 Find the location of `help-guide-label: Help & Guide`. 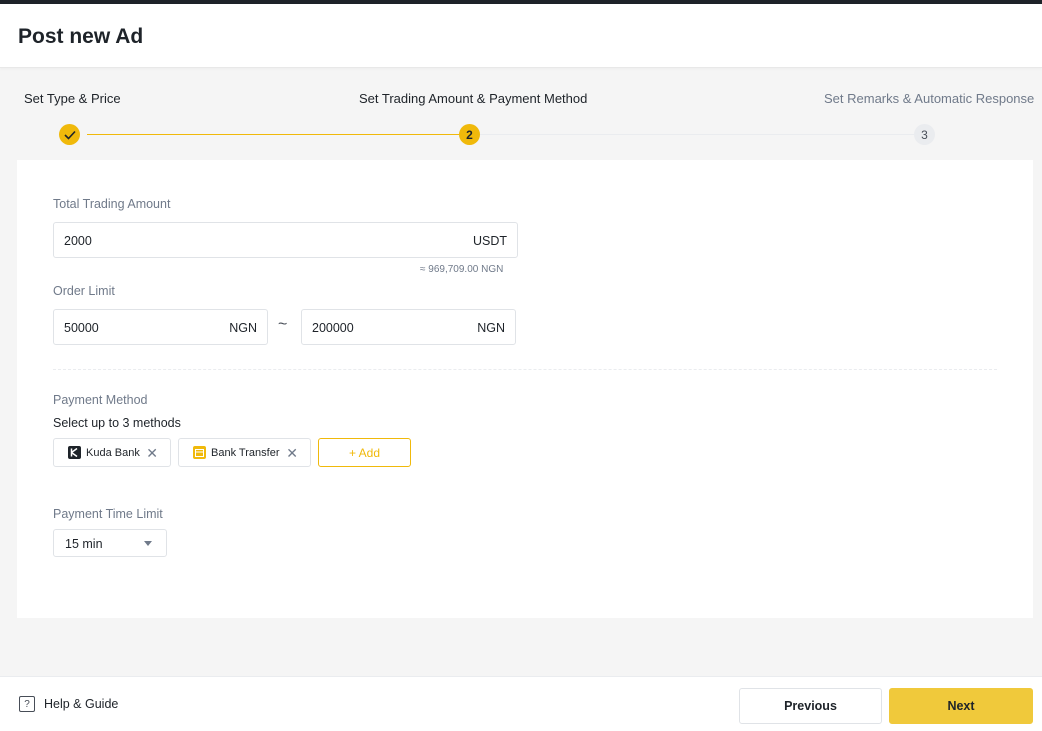

help-guide-label: Help & Guide is located at coordinates (81, 704).